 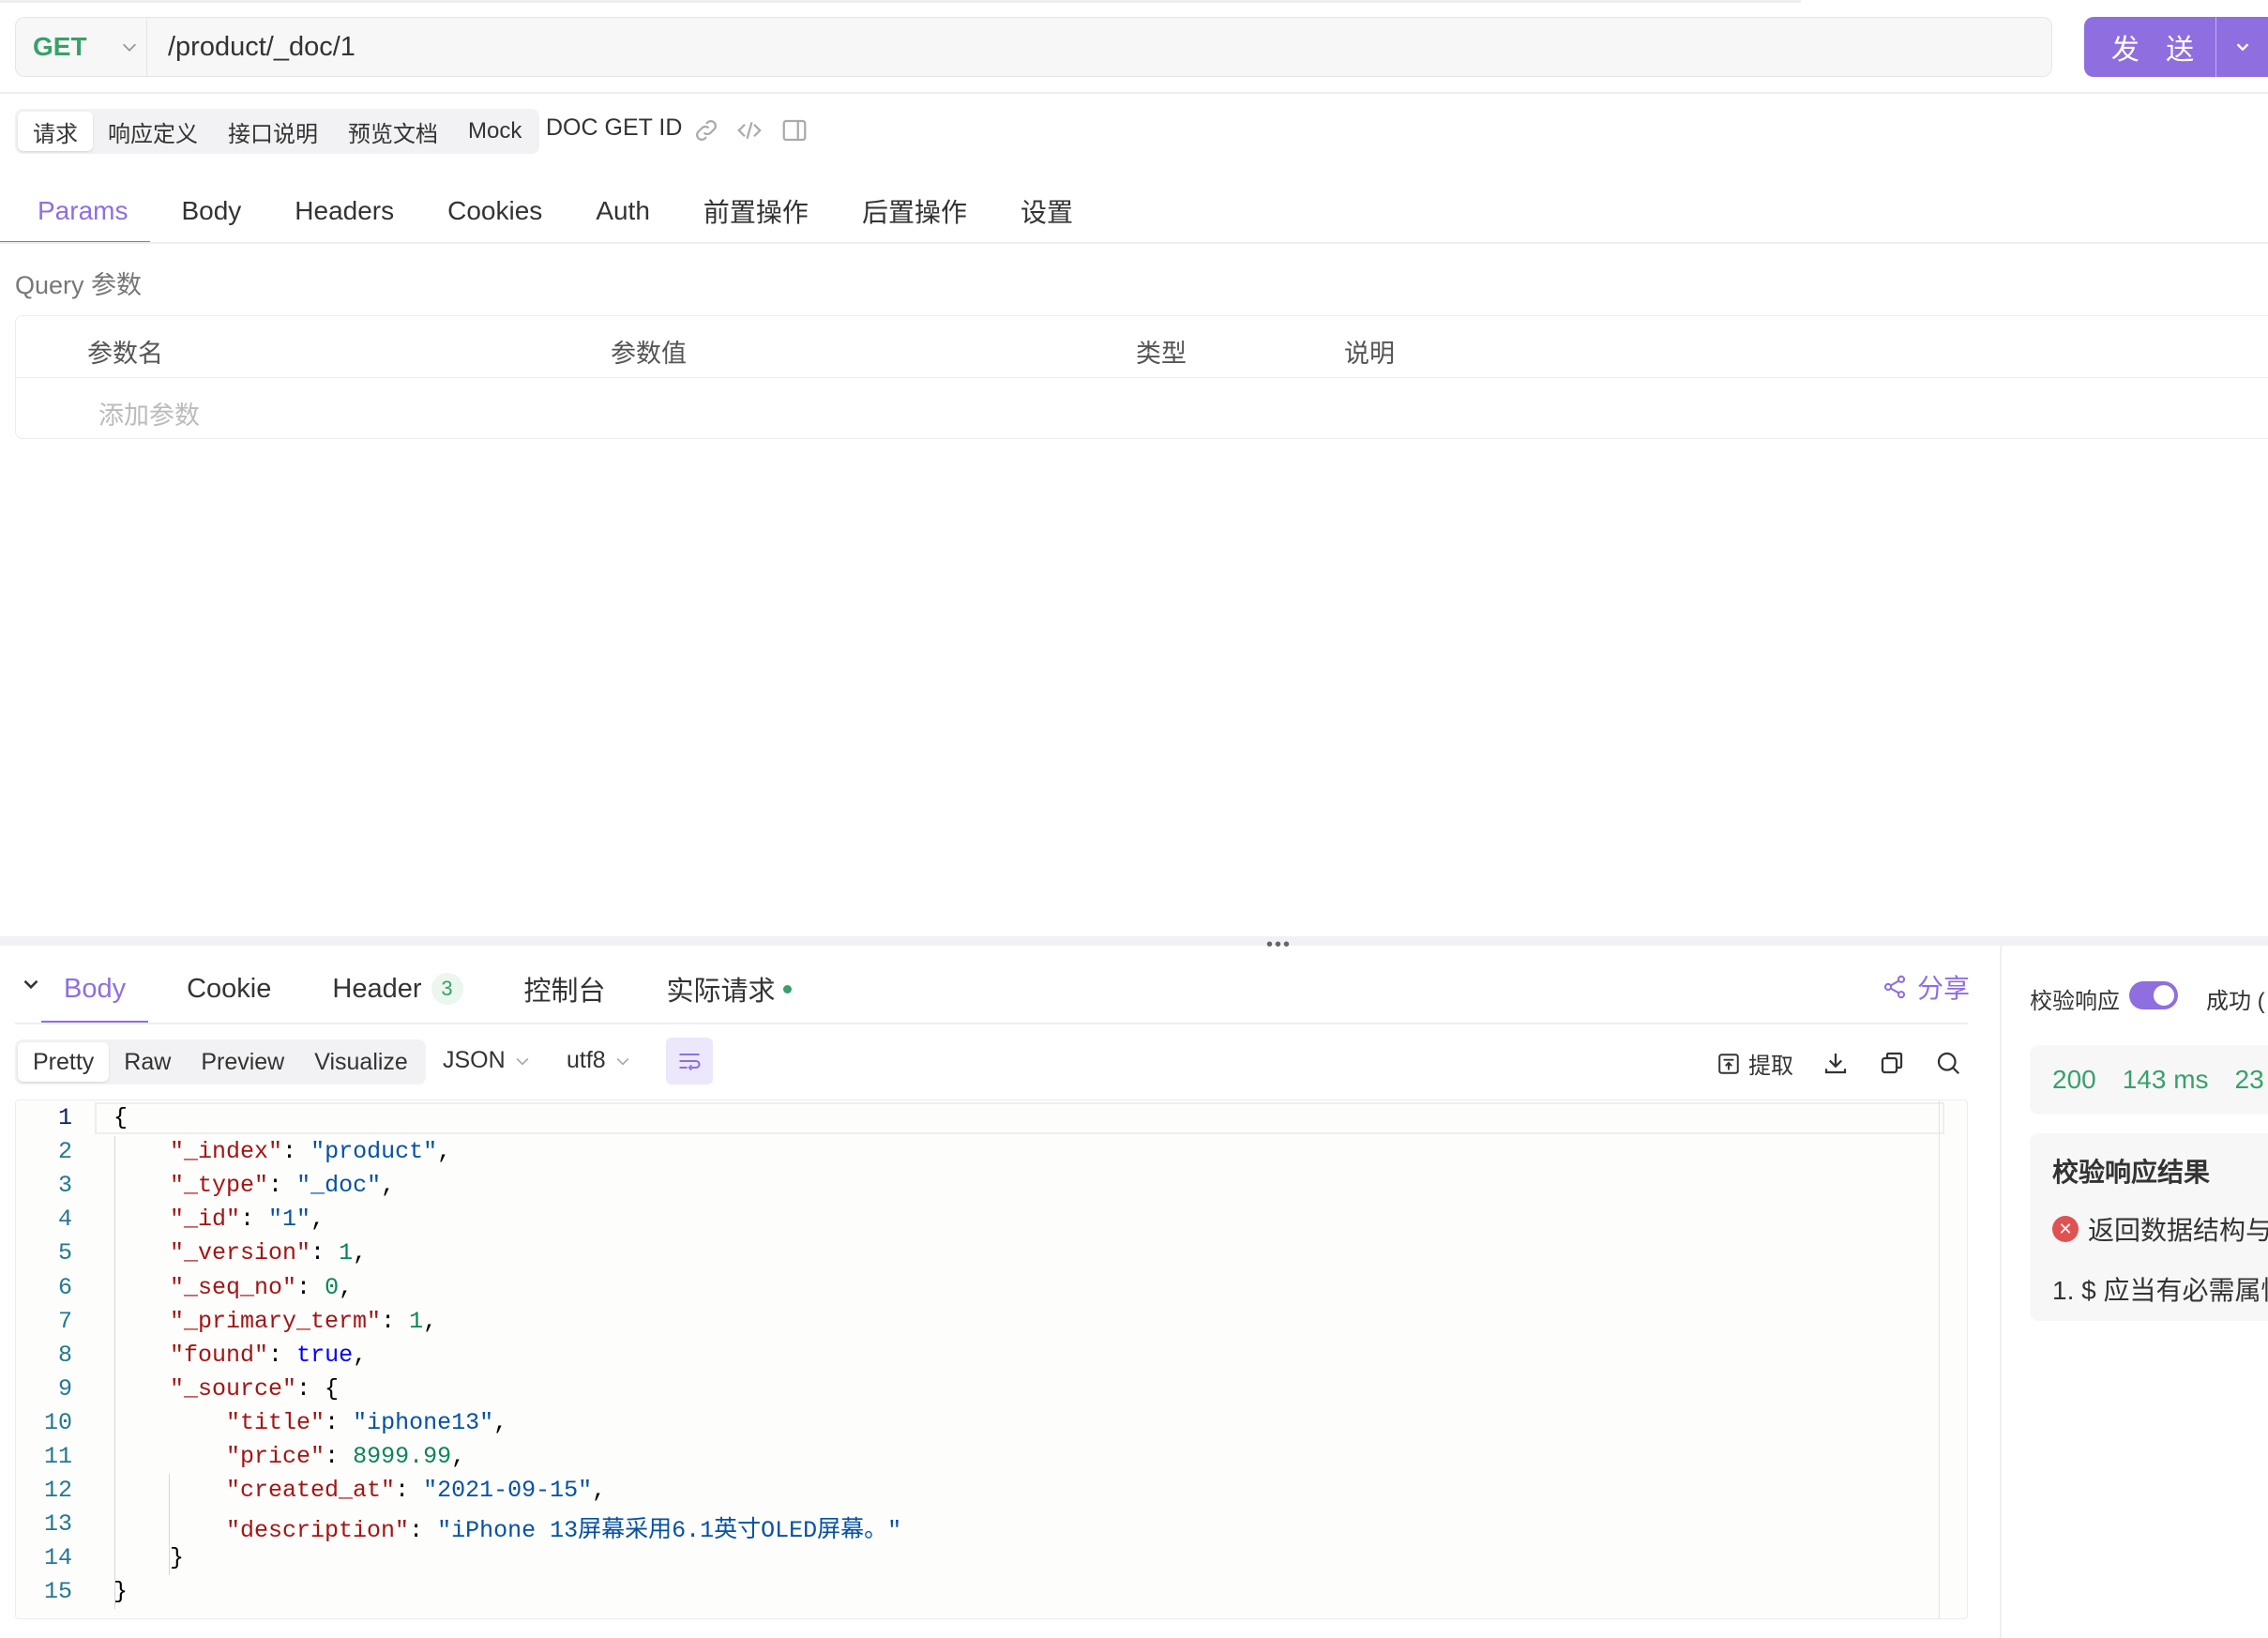 What do you see at coordinates (2065, 1229) in the screenshot?
I see `error-icon: ✕` at bounding box center [2065, 1229].